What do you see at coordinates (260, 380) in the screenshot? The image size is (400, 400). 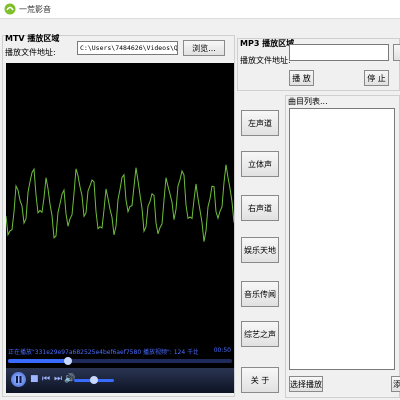 I see `about-button: 关 于` at bounding box center [260, 380].